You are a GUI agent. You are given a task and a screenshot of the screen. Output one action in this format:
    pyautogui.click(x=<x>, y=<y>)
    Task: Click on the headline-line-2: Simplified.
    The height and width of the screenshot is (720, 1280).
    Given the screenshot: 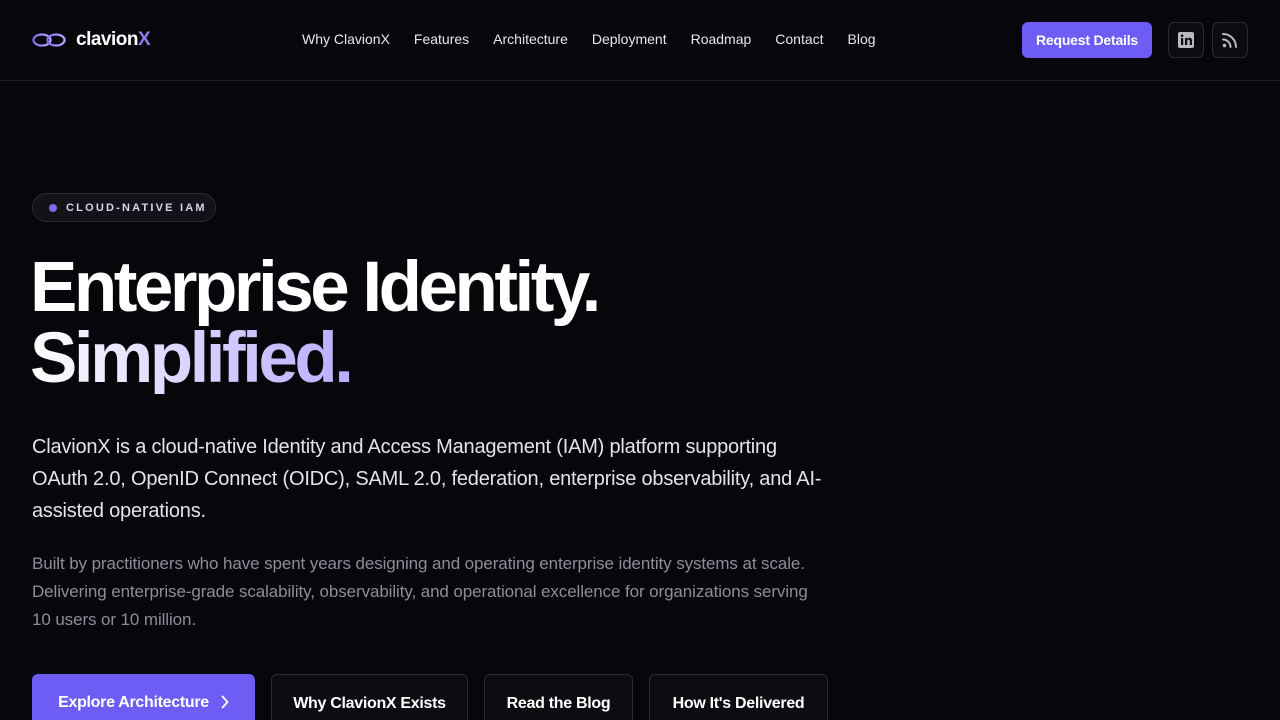 What is the action you would take?
    pyautogui.click(x=314, y=358)
    